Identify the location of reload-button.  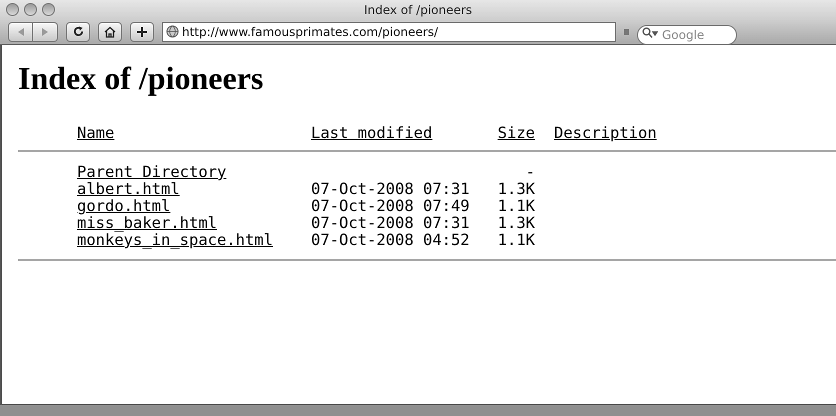
(78, 32).